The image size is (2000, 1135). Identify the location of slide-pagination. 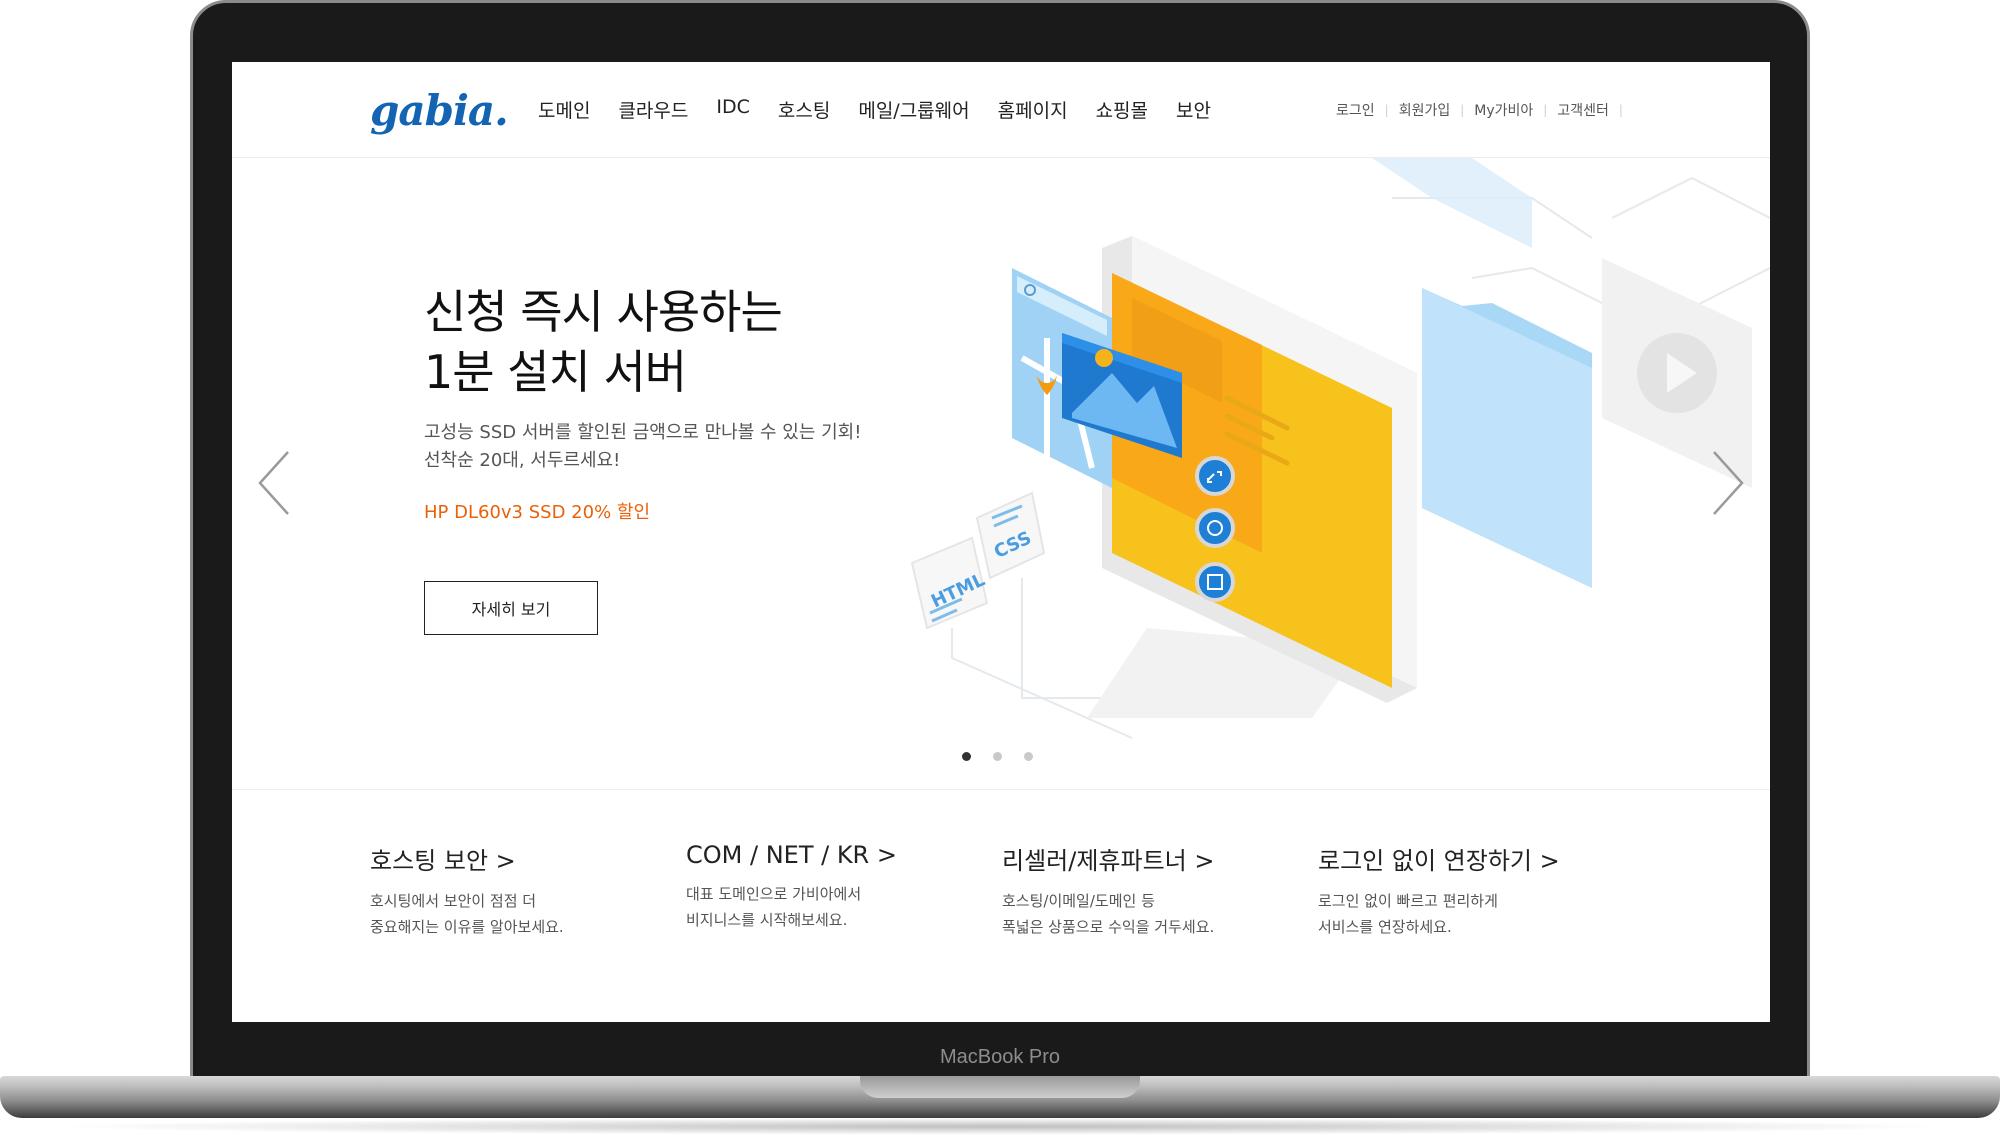
(997, 756).